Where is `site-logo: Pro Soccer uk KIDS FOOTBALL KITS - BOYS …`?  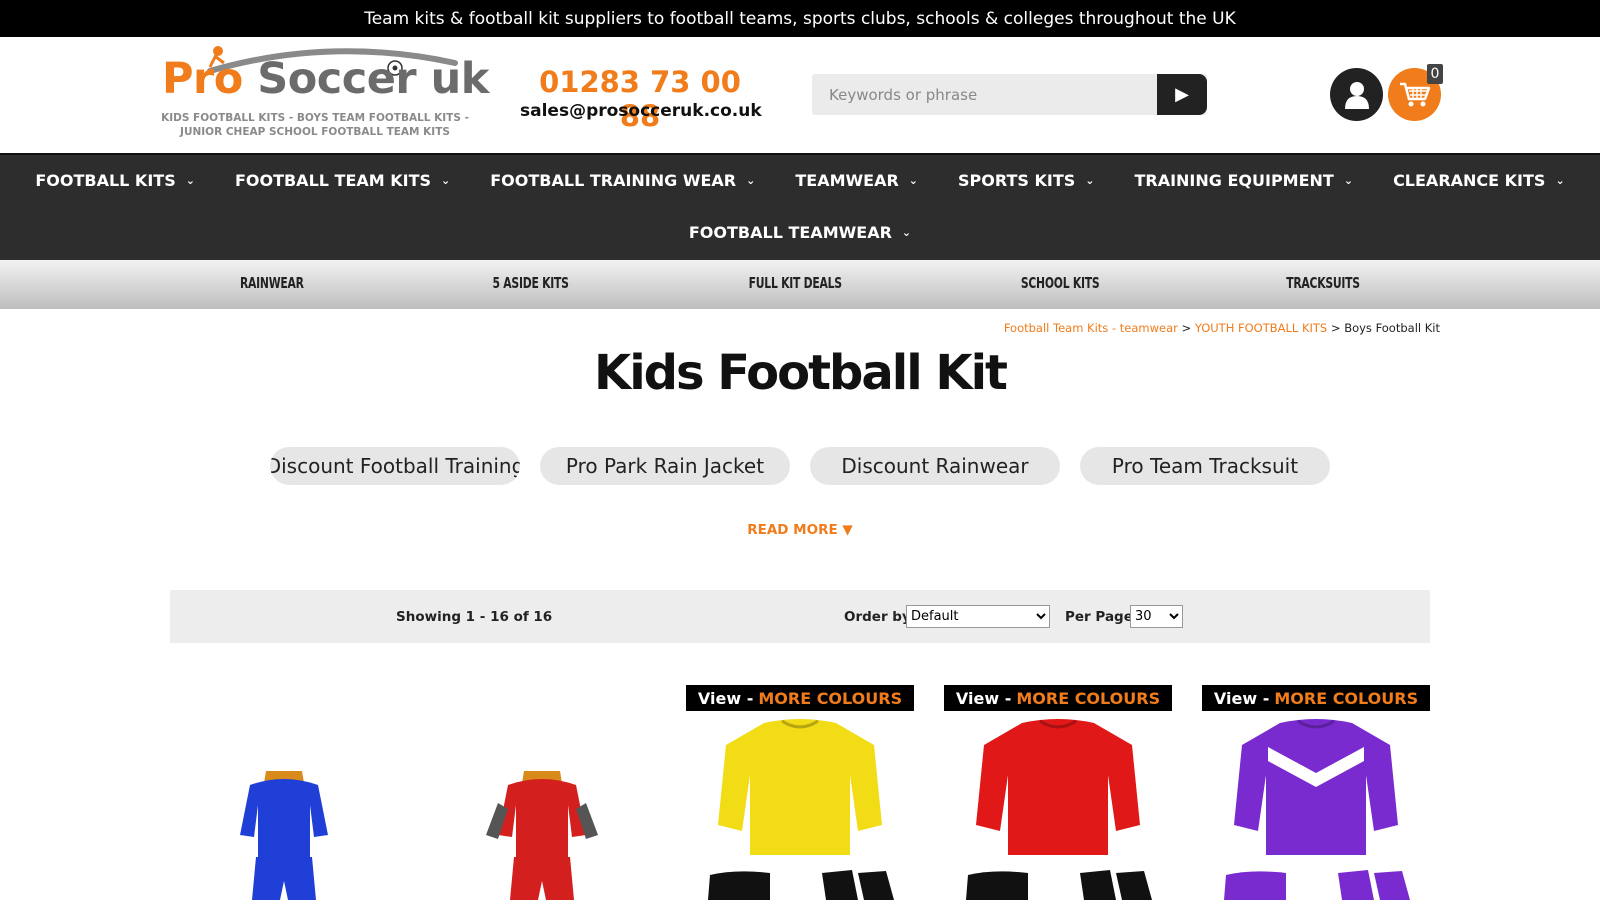 site-logo: Pro Soccer uk KIDS FOOTBALL KITS - BOYS … is located at coordinates (324, 92).